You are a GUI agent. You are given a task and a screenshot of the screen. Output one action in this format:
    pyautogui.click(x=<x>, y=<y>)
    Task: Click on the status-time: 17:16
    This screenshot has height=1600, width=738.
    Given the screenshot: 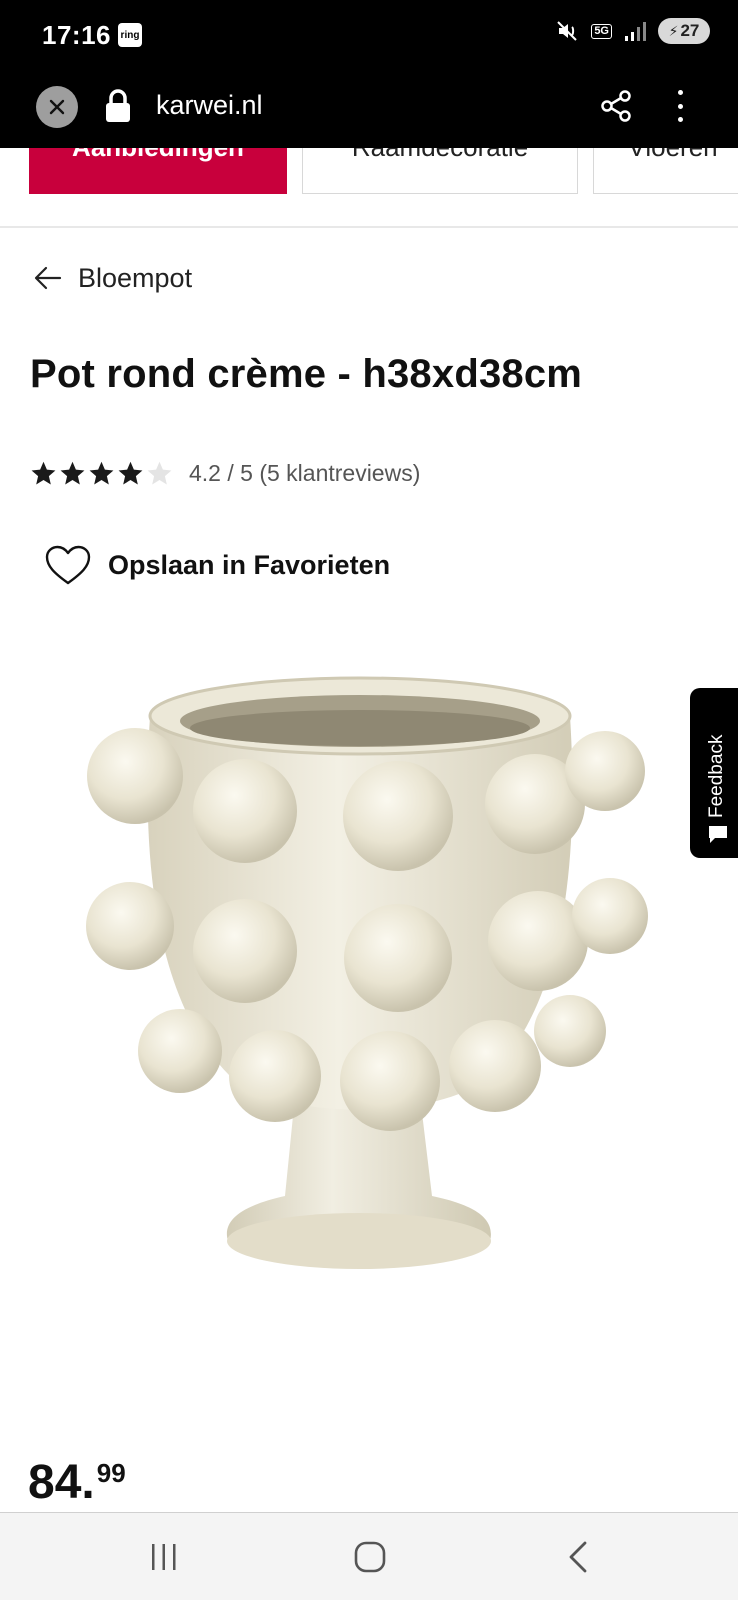 What is the action you would take?
    pyautogui.click(x=76, y=35)
    